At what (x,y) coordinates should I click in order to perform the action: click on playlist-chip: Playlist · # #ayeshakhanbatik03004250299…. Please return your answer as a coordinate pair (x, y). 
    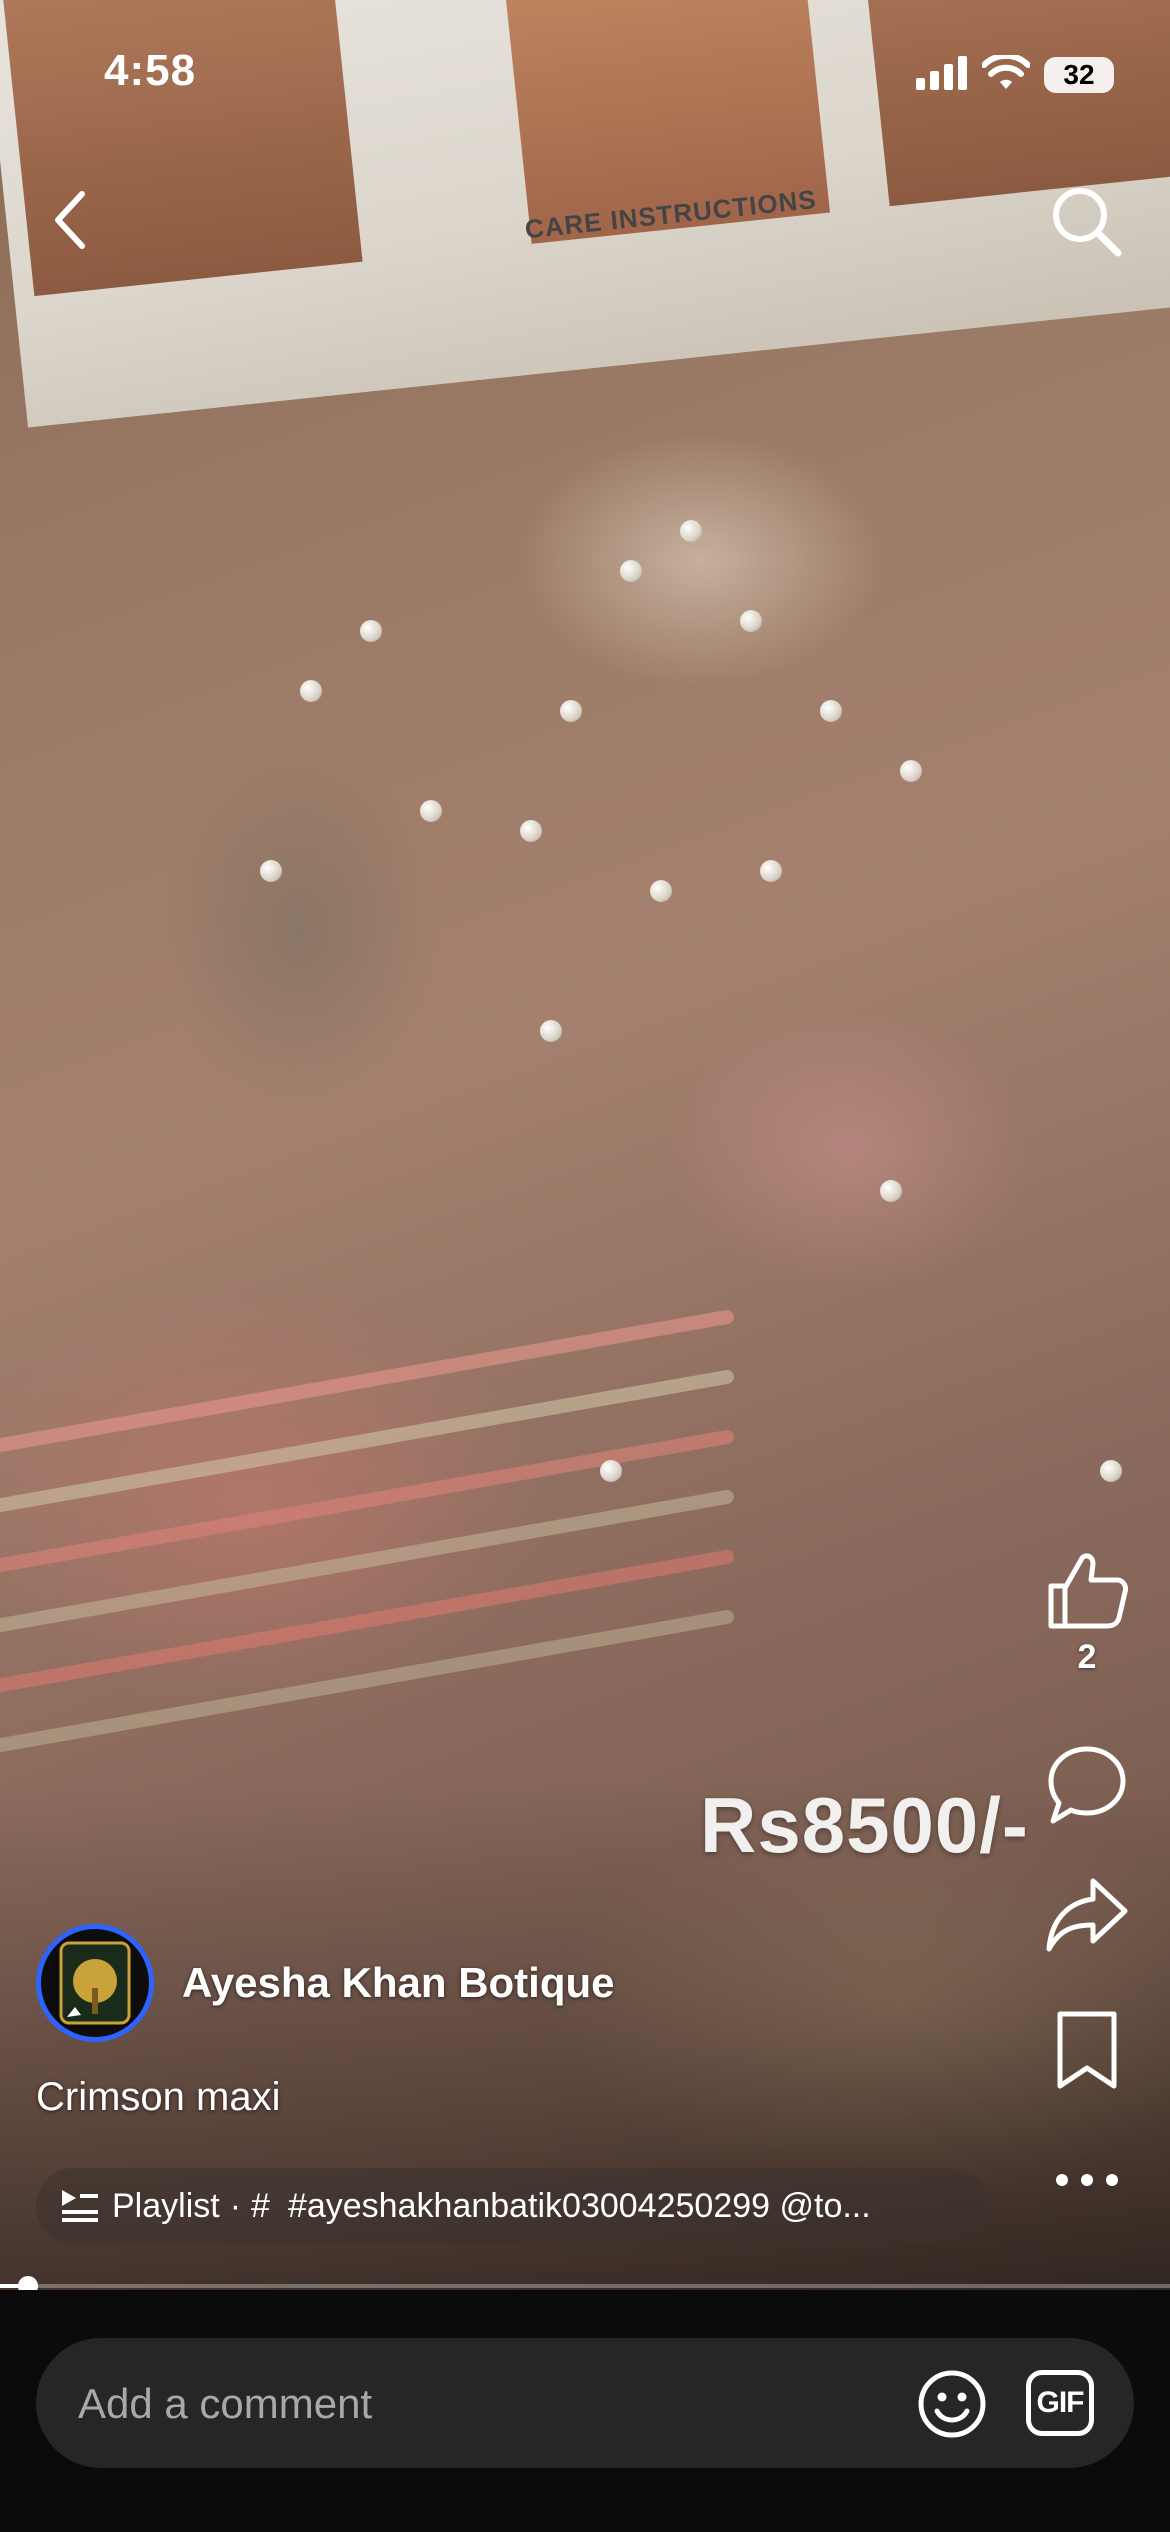
    Looking at the image, I should click on (512, 2206).